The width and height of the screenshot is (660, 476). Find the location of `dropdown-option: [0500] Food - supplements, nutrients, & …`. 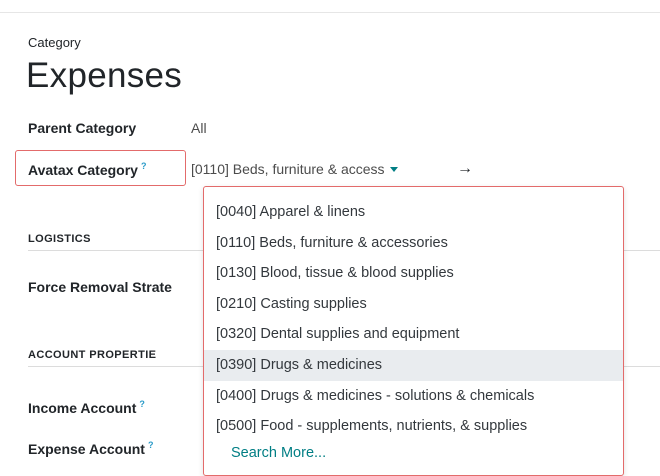

dropdown-option: [0500] Food - supplements, nutrients, & … is located at coordinates (413, 426).